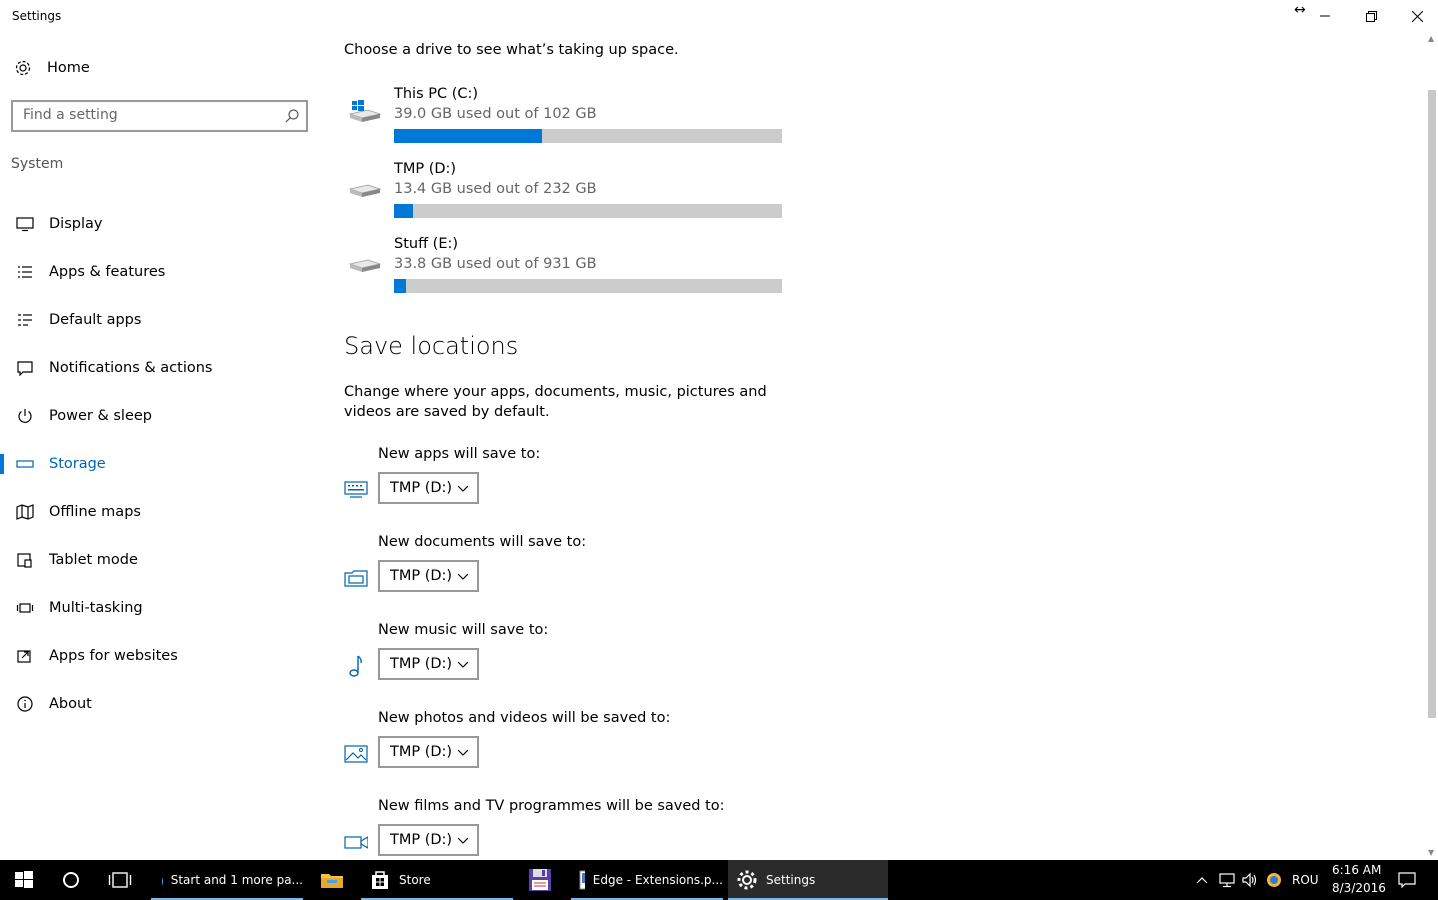 This screenshot has height=900, width=1438. I want to click on home-nav-item: Home, so click(51, 68).